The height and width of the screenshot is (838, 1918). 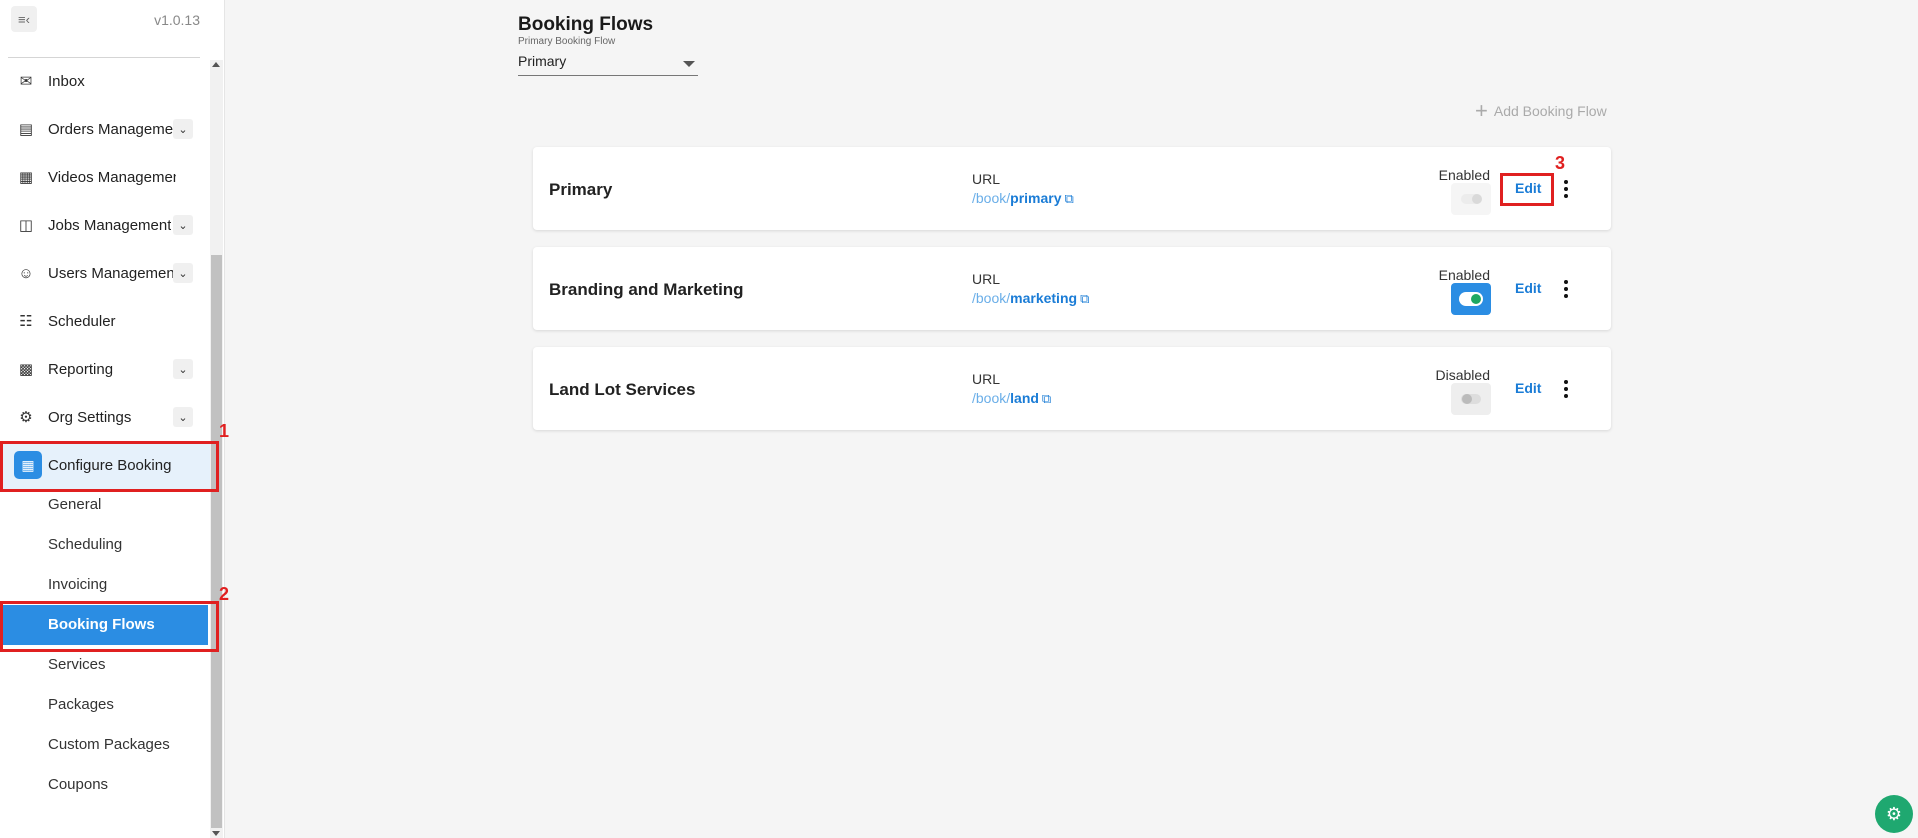 I want to click on highlight-box-edit, so click(x=1527, y=189).